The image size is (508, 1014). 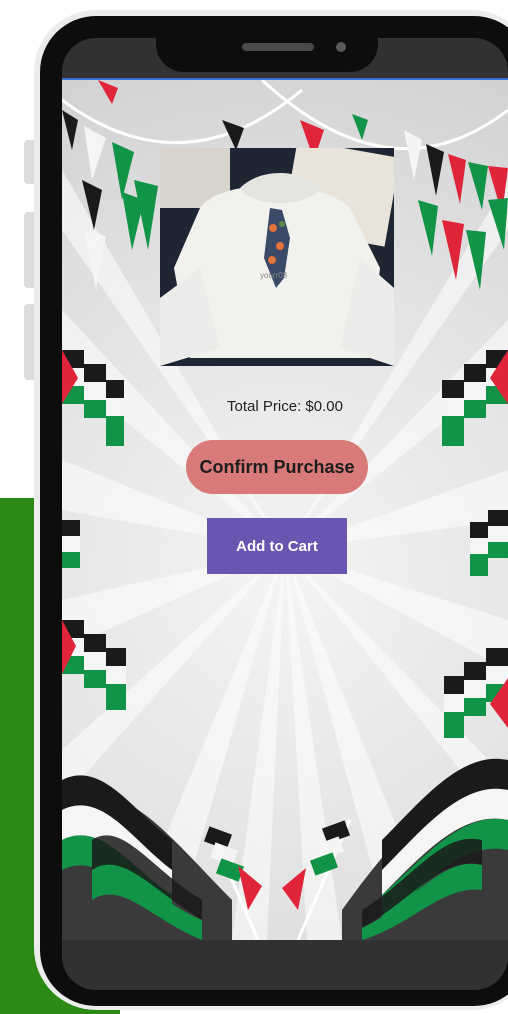 What do you see at coordinates (29, 162) in the screenshot?
I see `mute-switch` at bounding box center [29, 162].